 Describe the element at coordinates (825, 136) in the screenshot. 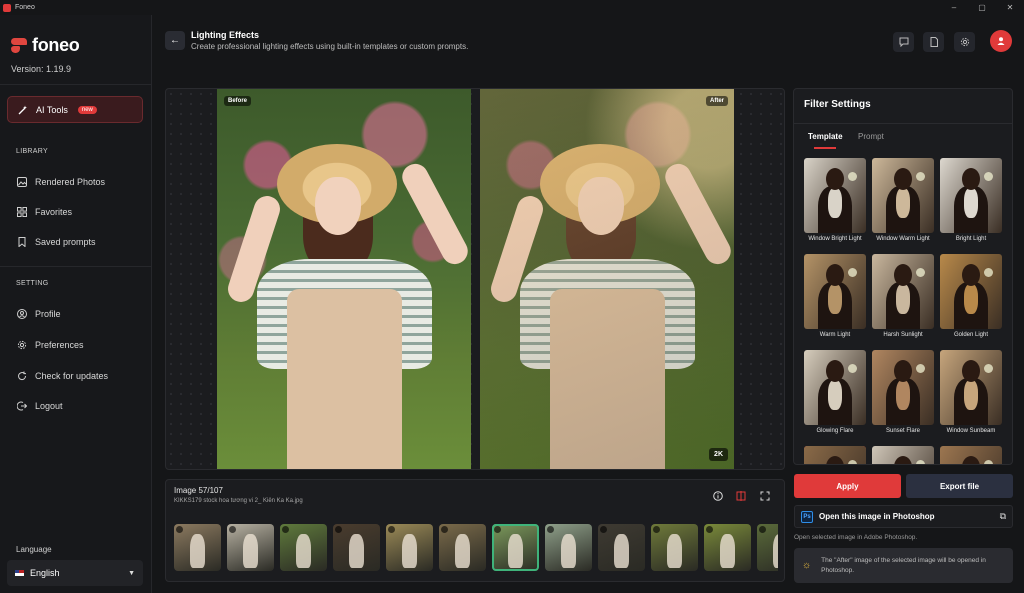

I see `tab-template: Template` at that location.